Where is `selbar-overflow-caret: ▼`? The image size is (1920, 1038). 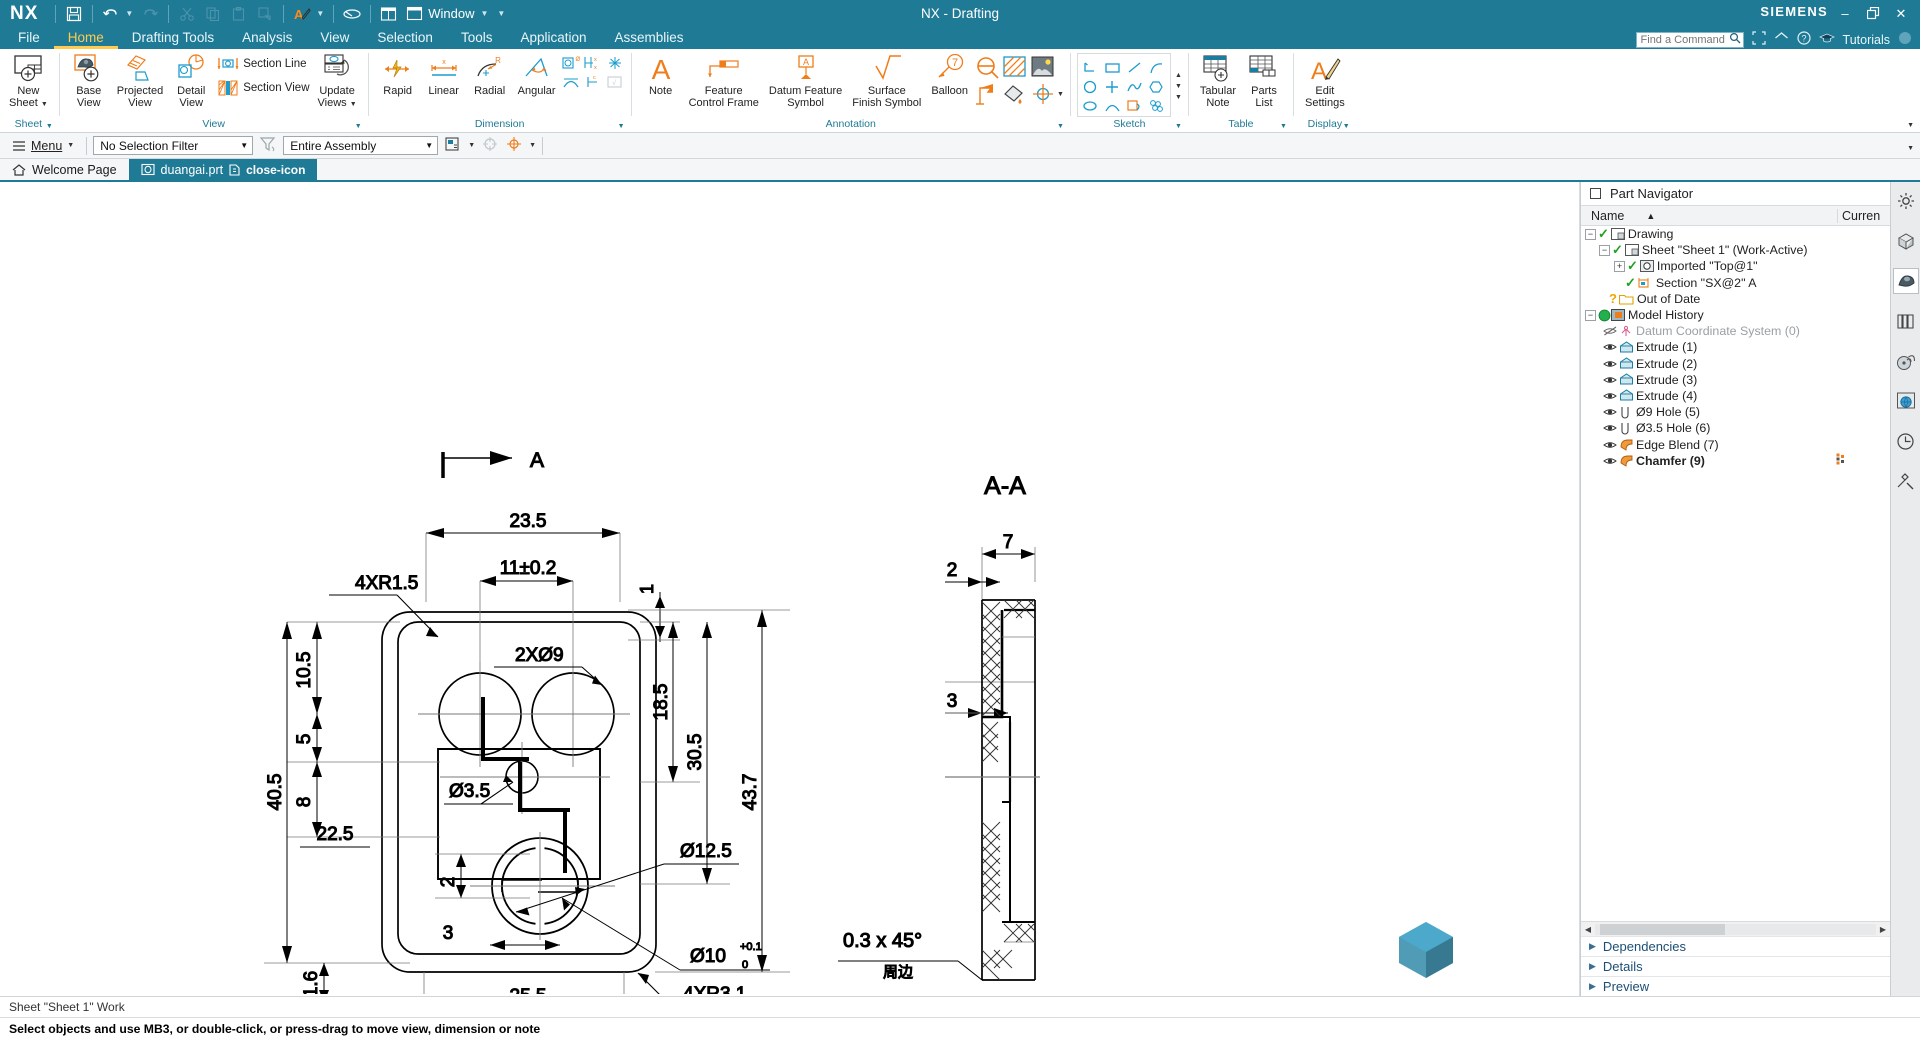 selbar-overflow-caret: ▼ is located at coordinates (1910, 148).